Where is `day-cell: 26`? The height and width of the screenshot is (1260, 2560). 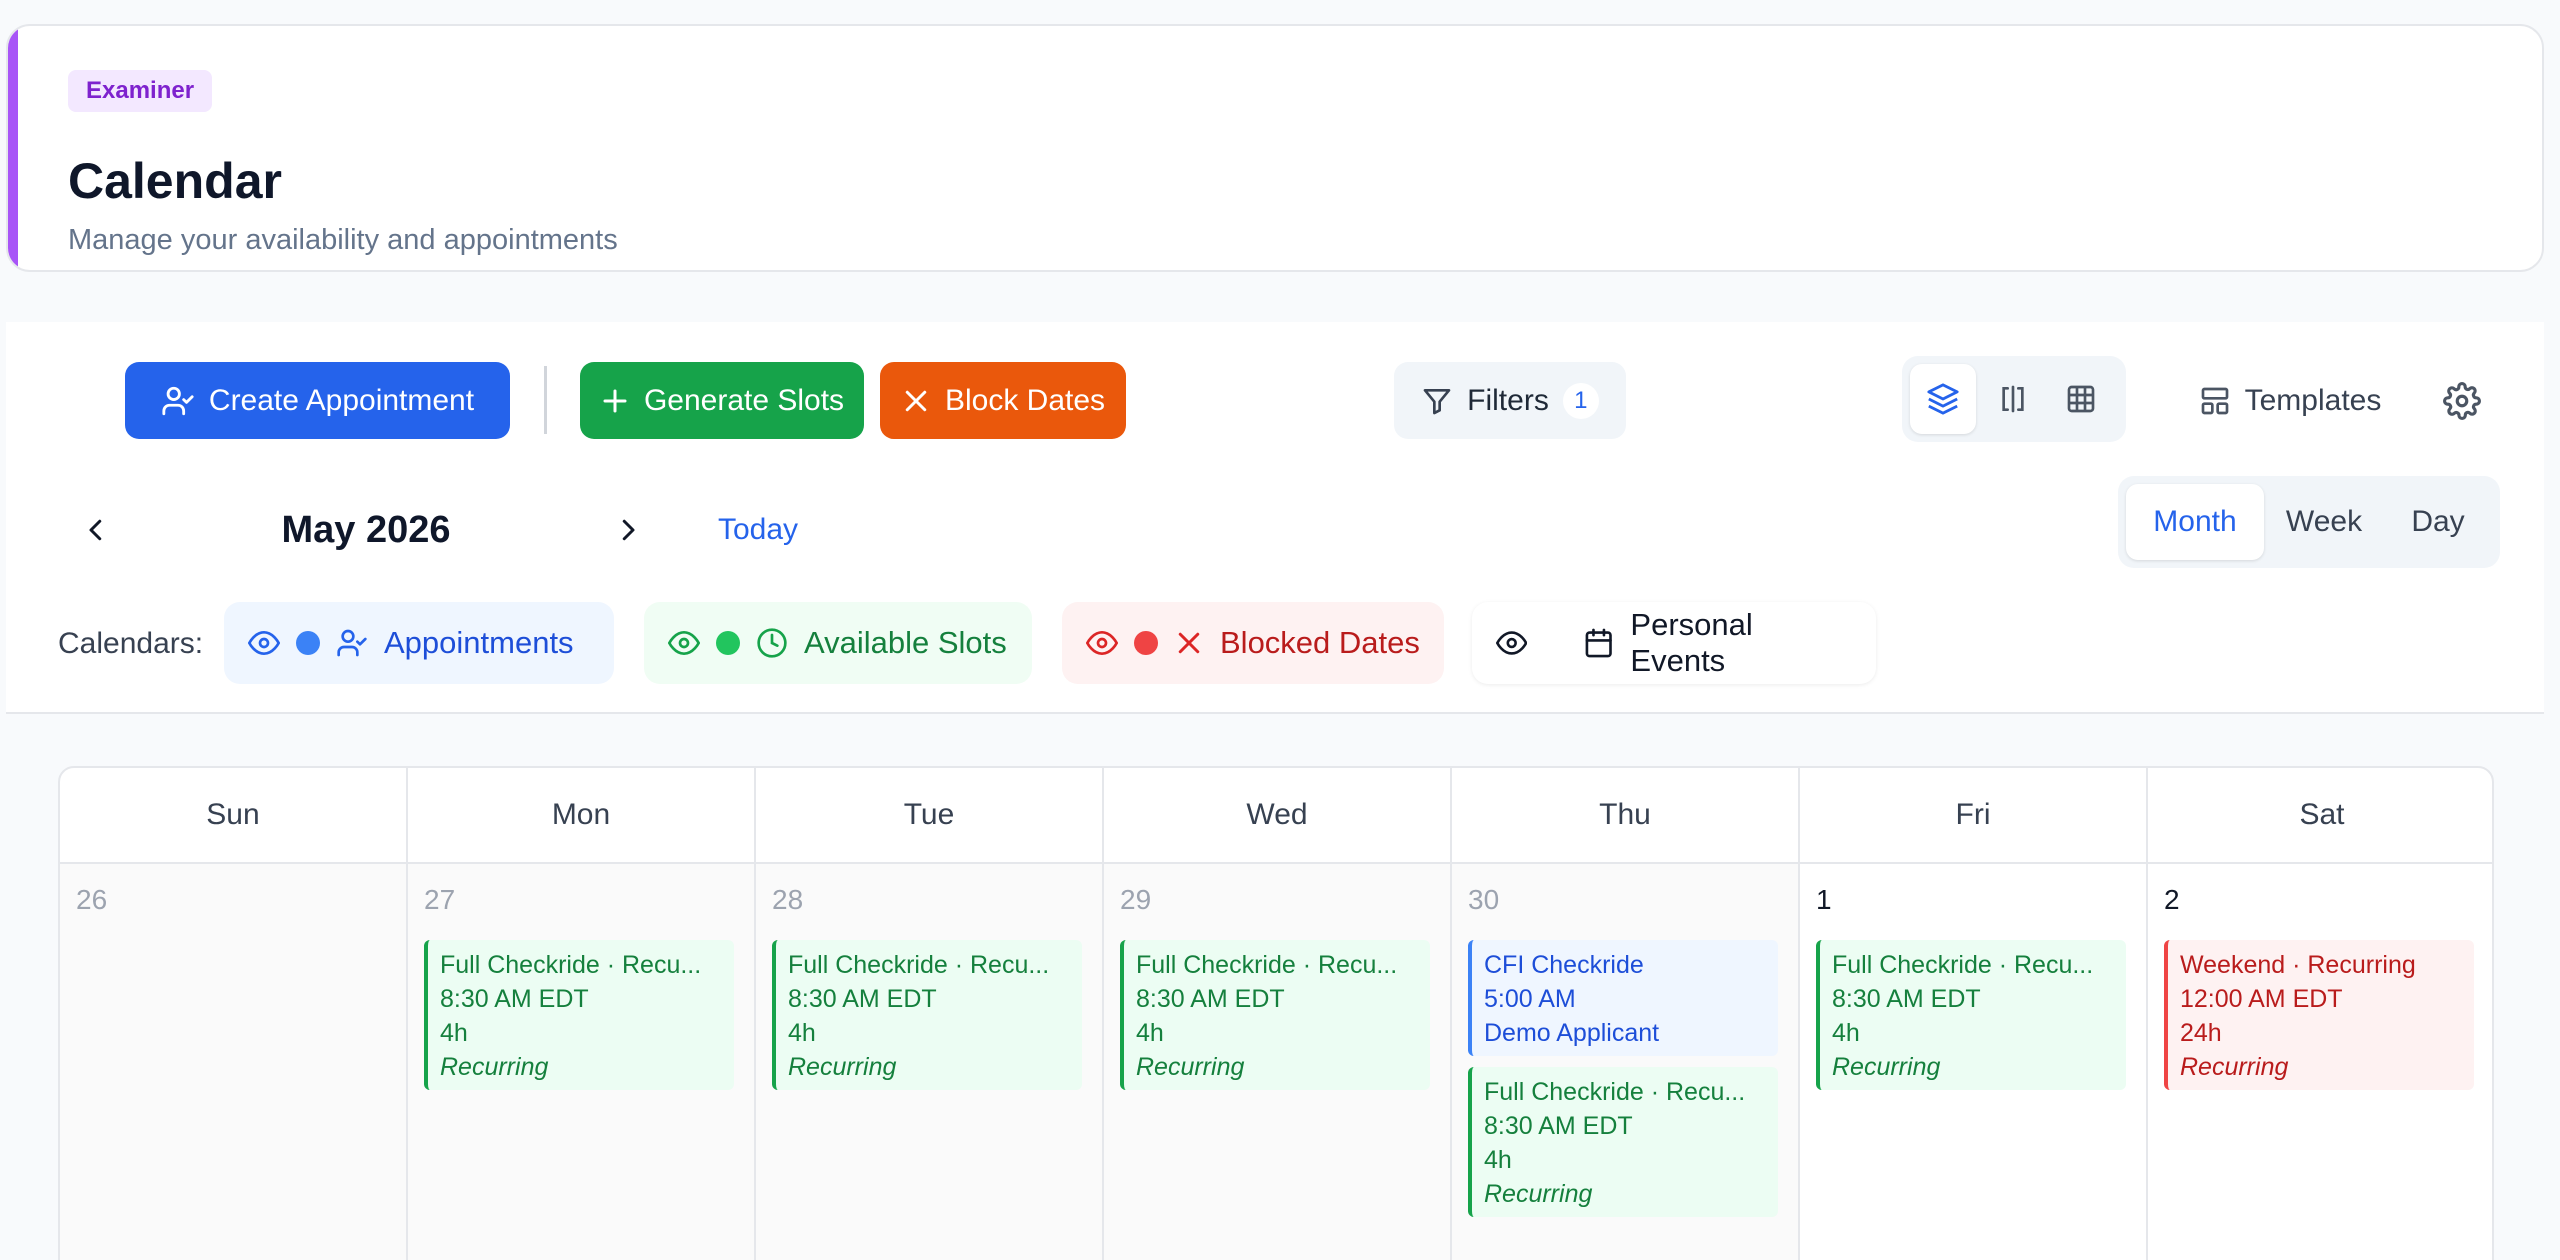
day-cell: 26 is located at coordinates (234, 1062).